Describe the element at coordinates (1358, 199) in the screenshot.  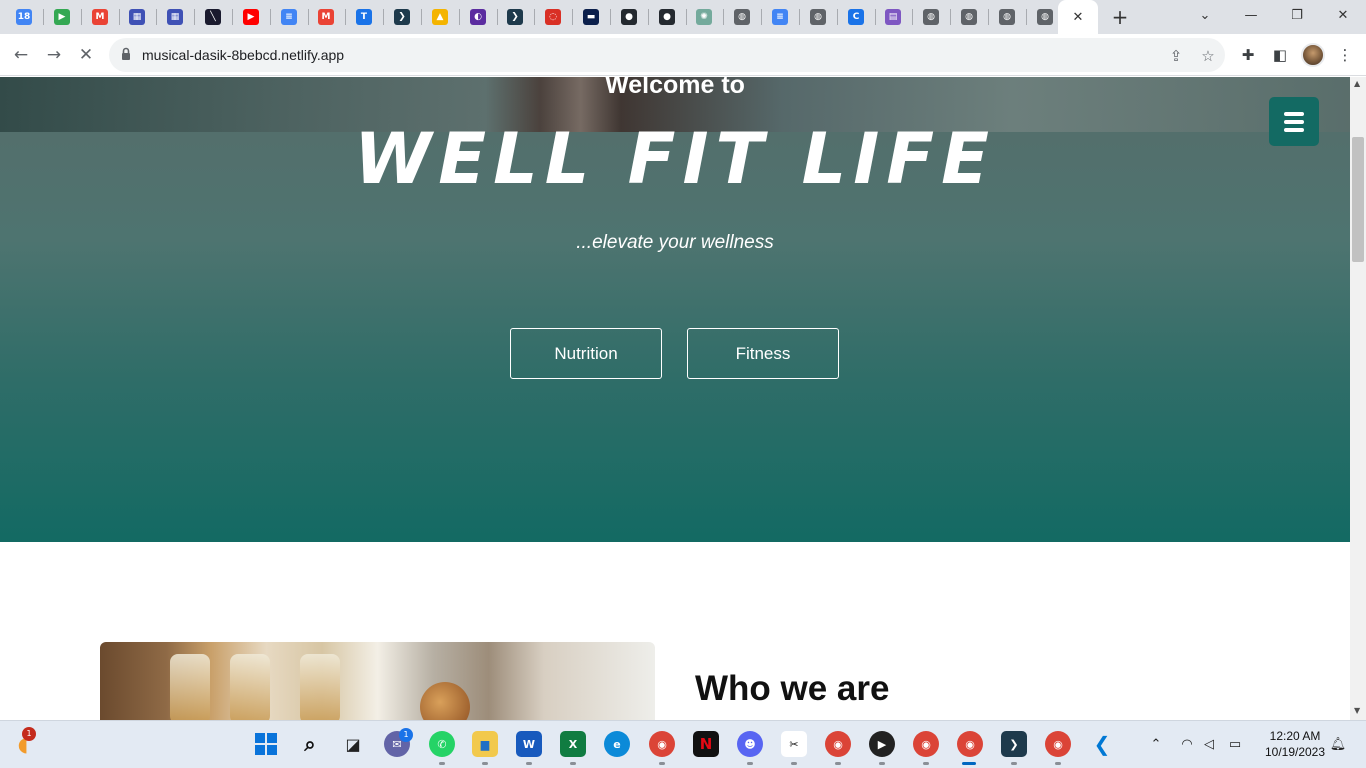
I see `scrollbar-thumb` at that location.